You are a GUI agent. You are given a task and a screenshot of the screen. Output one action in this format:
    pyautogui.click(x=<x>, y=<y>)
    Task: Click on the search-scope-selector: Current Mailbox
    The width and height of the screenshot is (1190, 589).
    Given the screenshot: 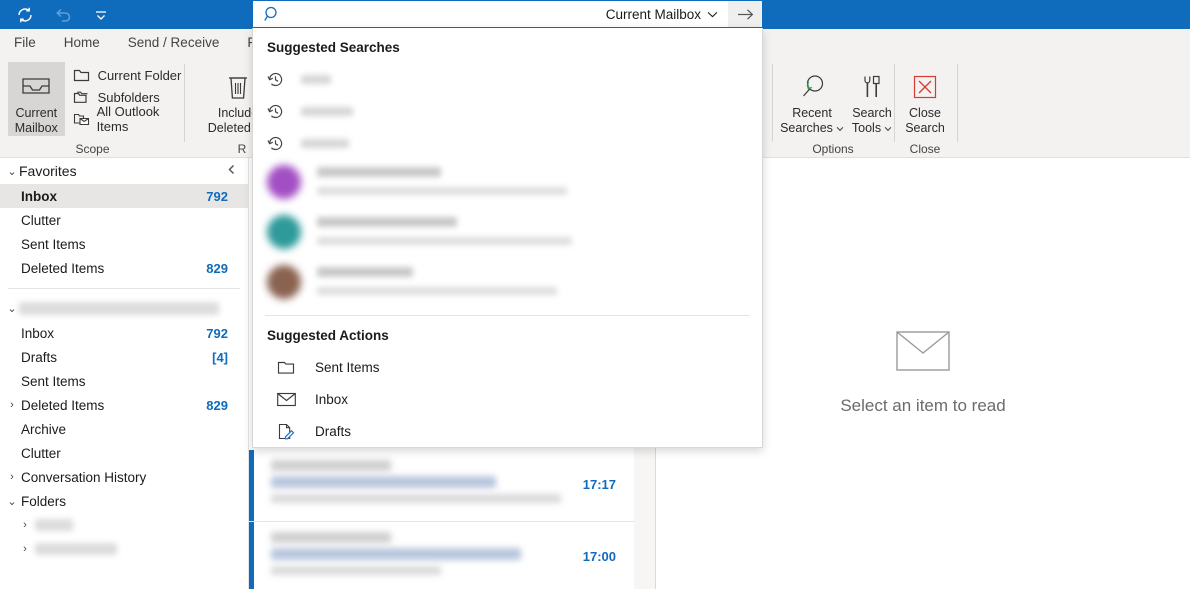 What is the action you would take?
    pyautogui.click(x=662, y=14)
    